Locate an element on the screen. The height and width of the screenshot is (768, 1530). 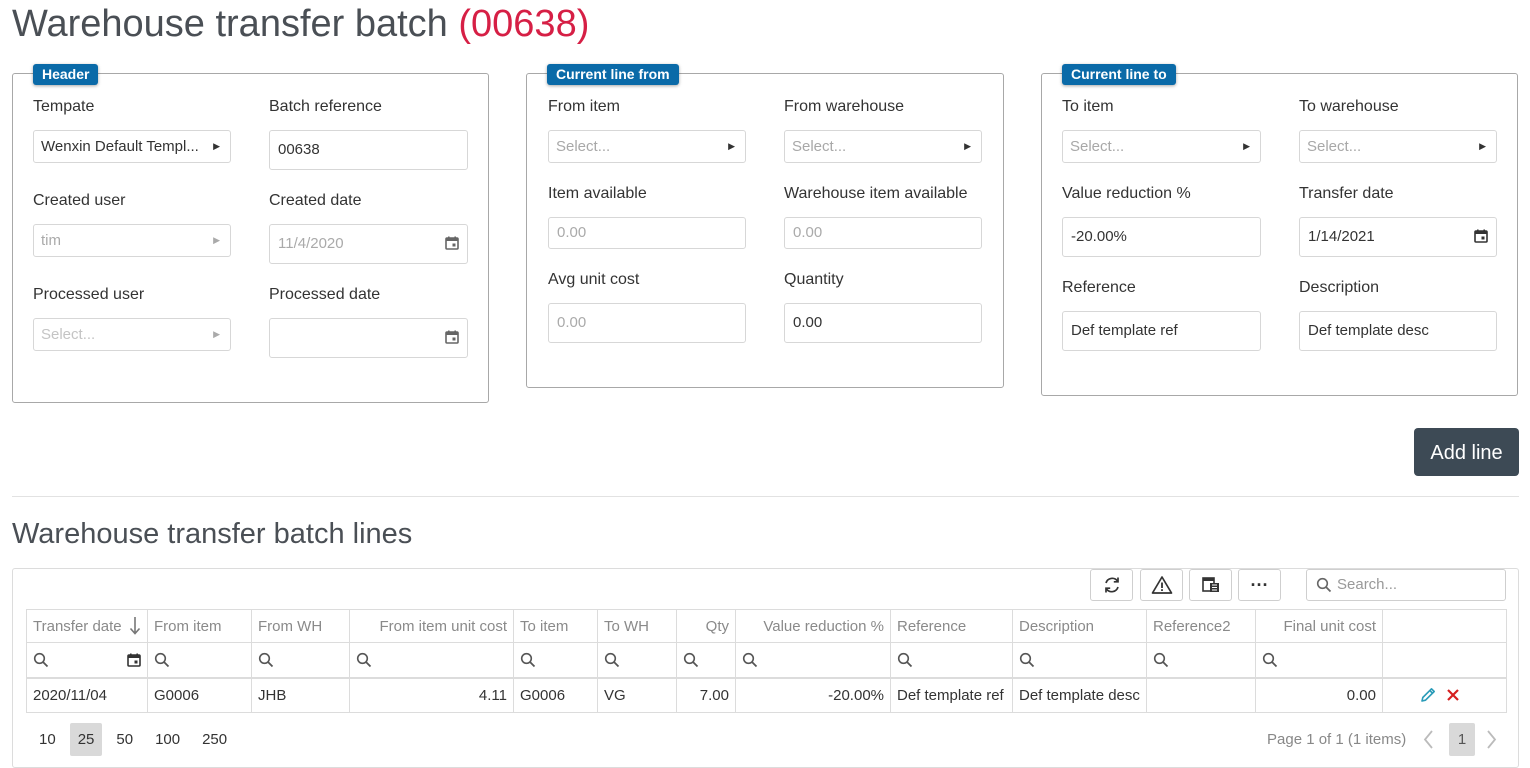
page-size-option: 10 is located at coordinates (47, 739).